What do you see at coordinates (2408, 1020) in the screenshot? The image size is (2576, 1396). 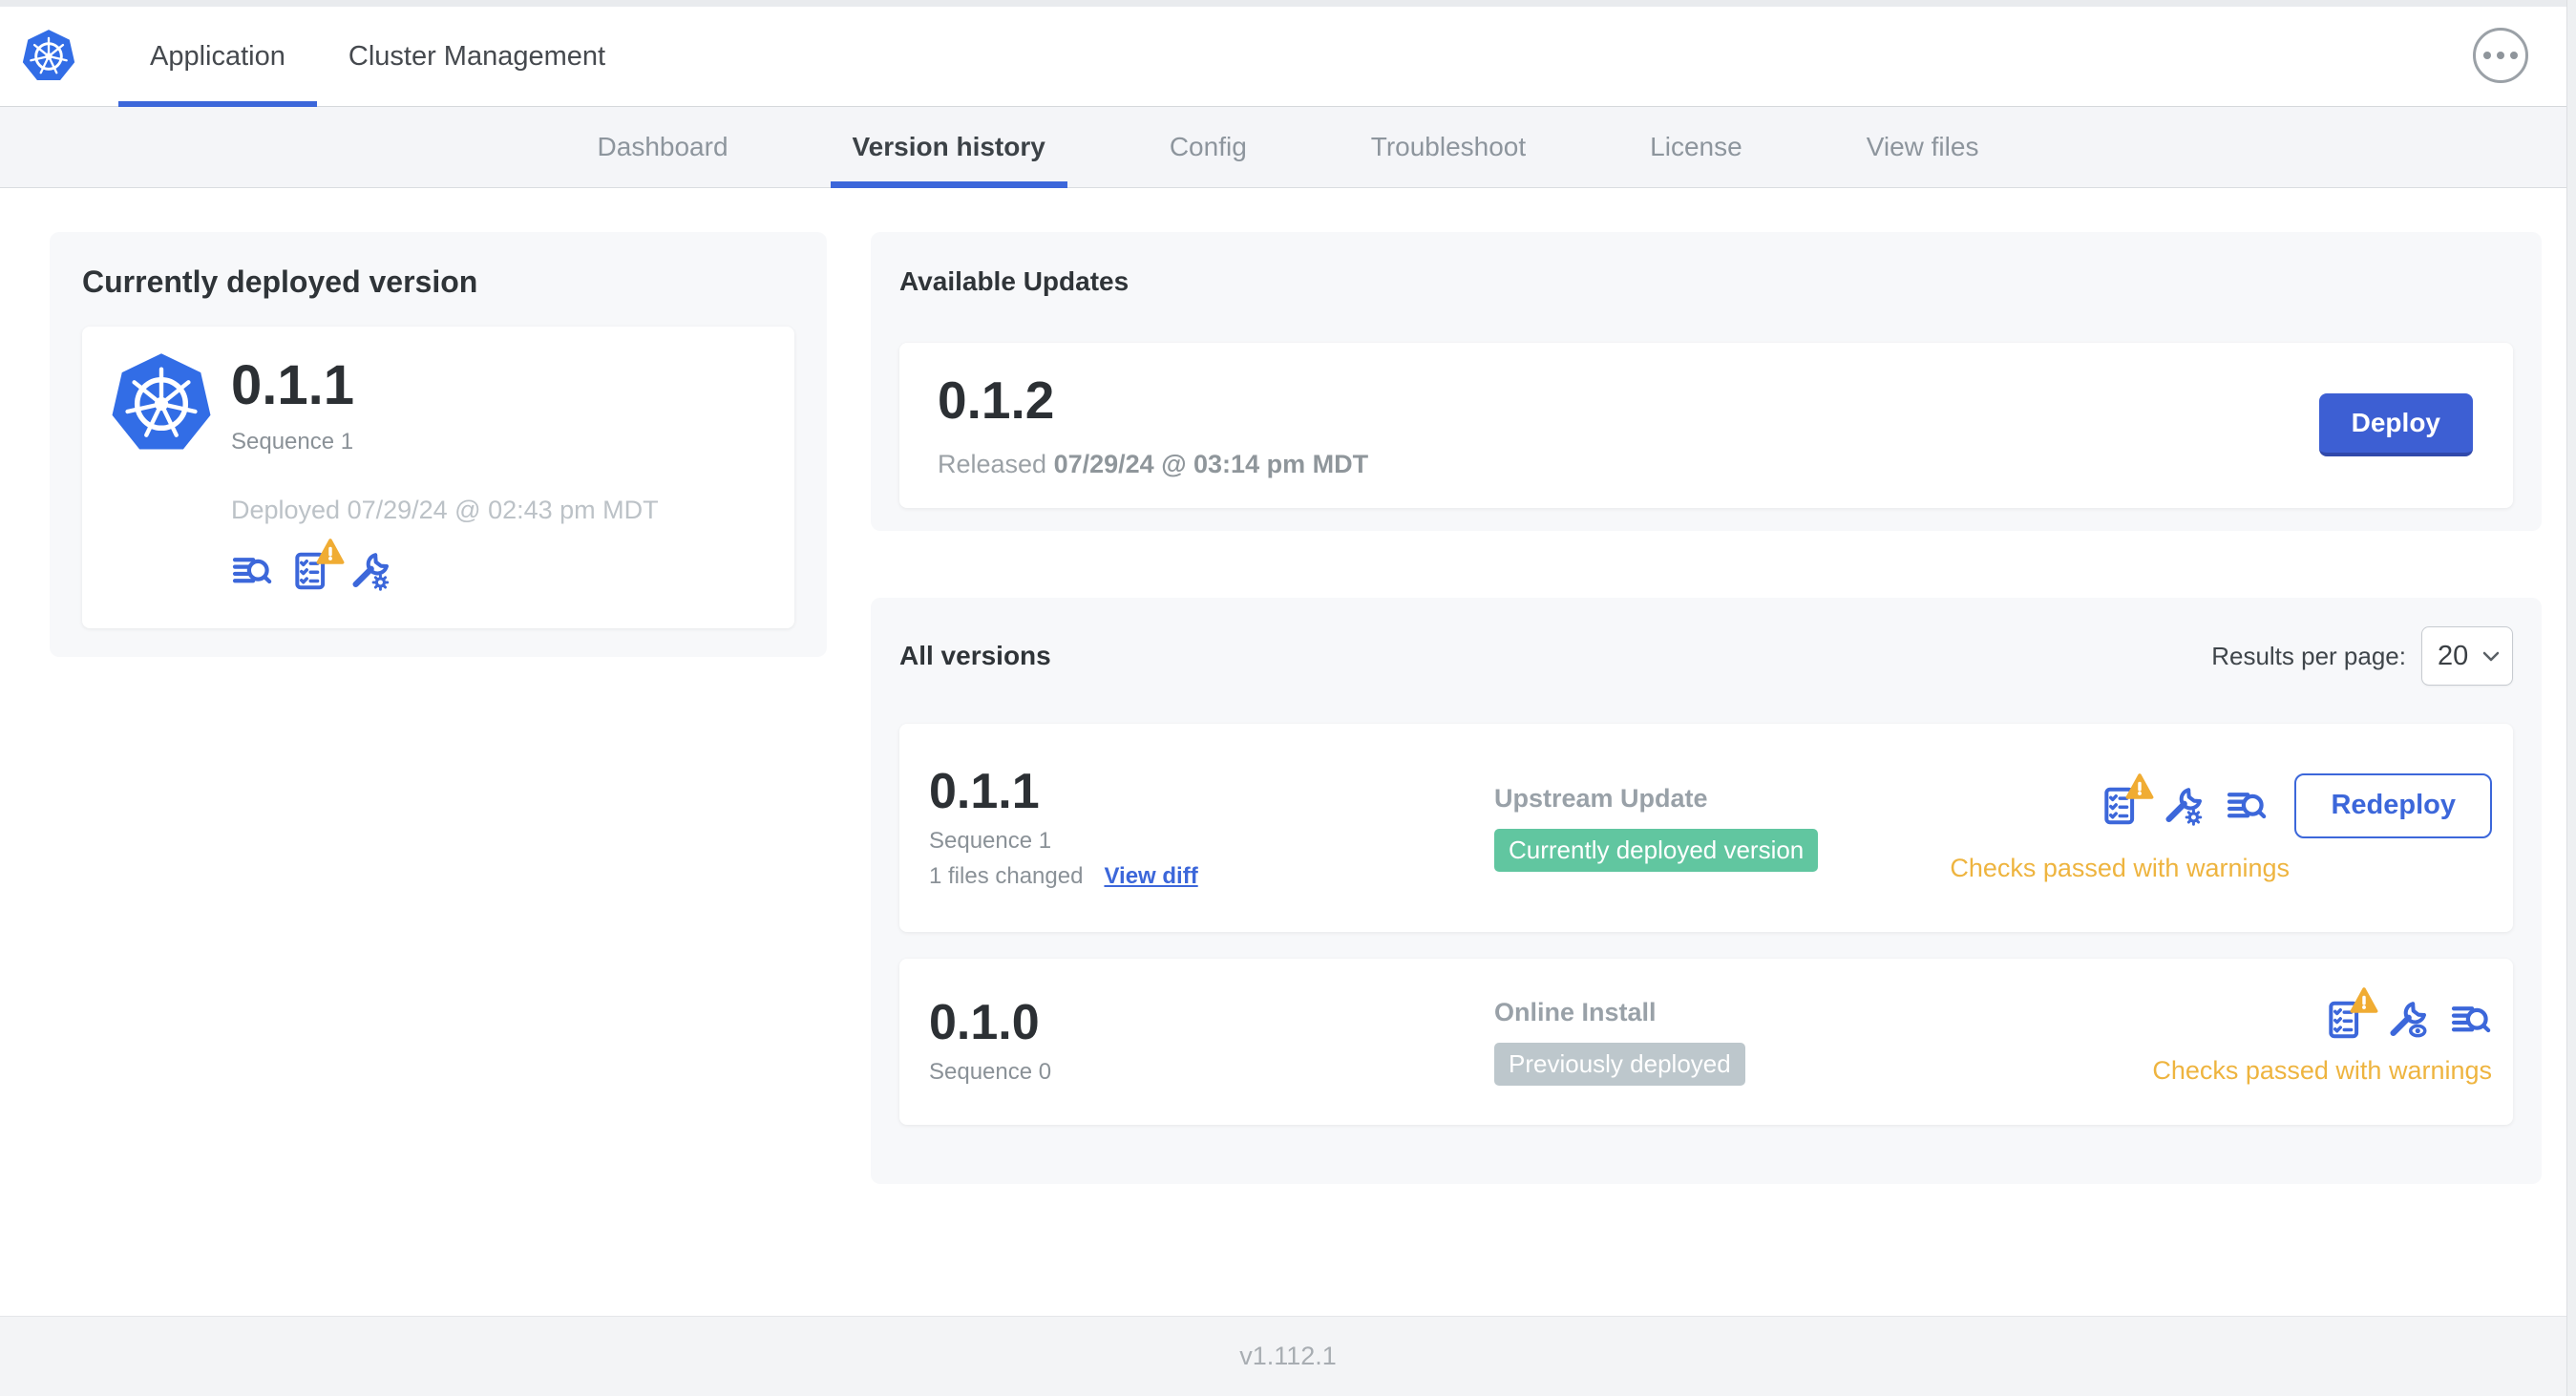 I see `config-diff-icon` at bounding box center [2408, 1020].